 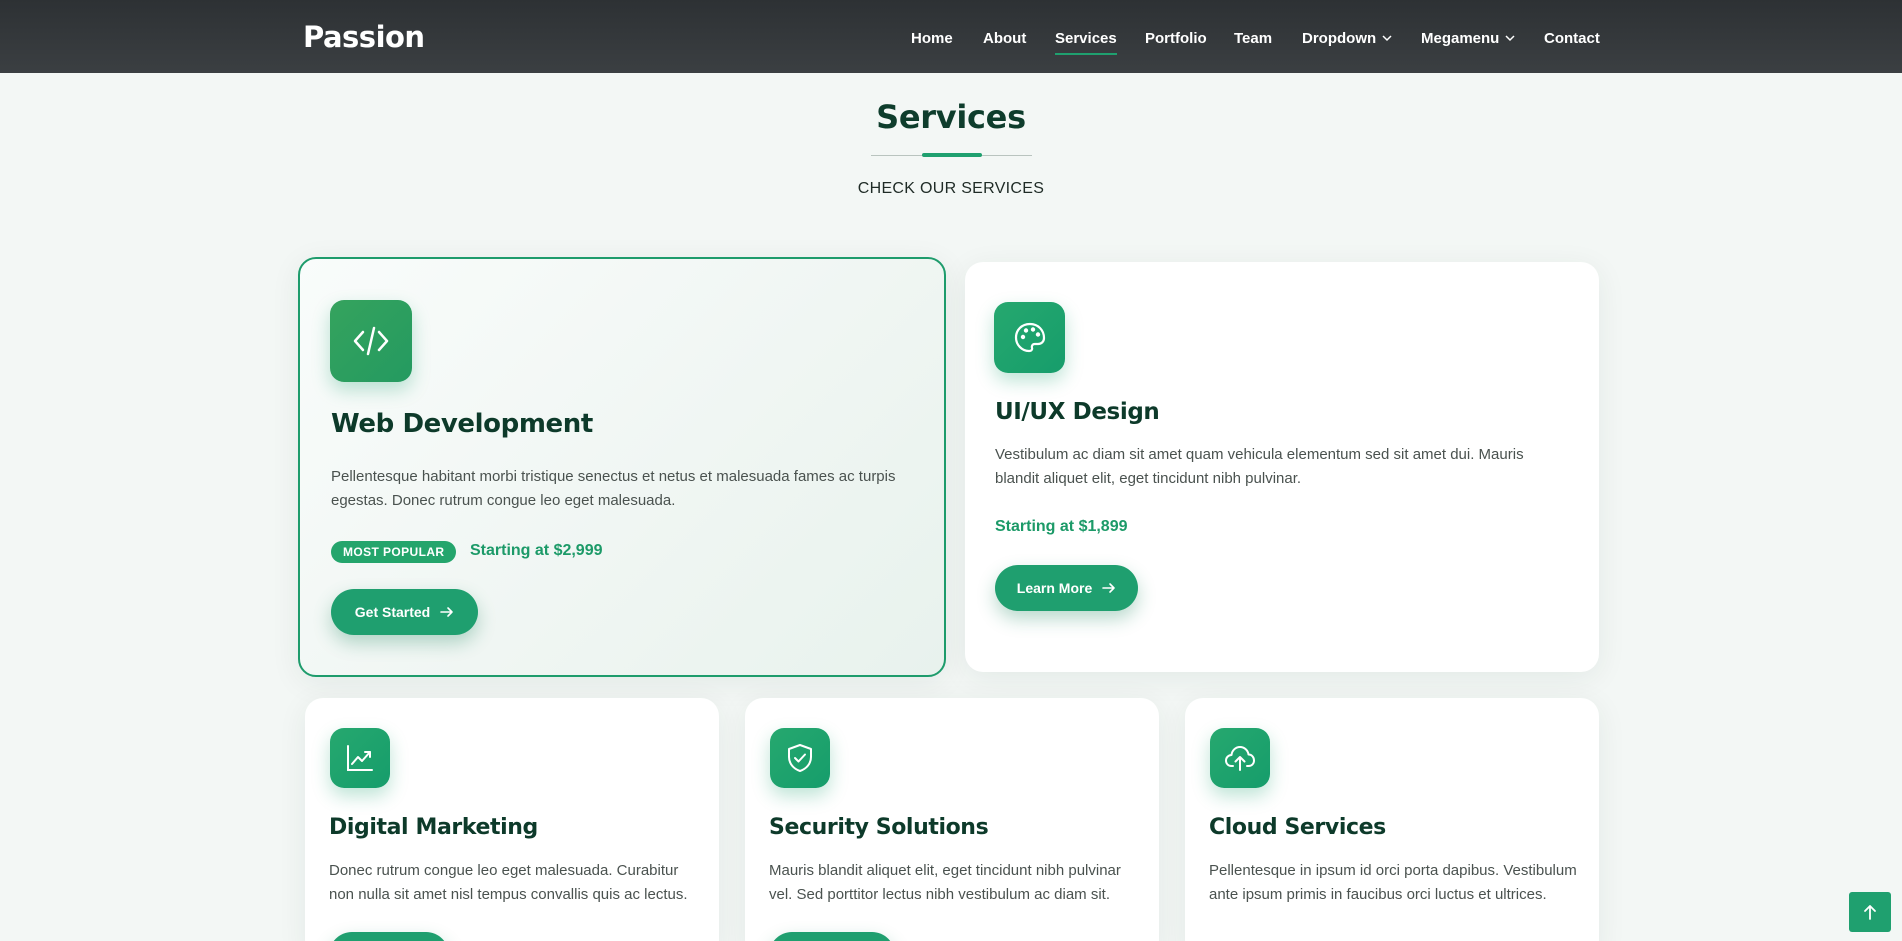 I want to click on nav-item-contact: Contact, so click(x=1572, y=38).